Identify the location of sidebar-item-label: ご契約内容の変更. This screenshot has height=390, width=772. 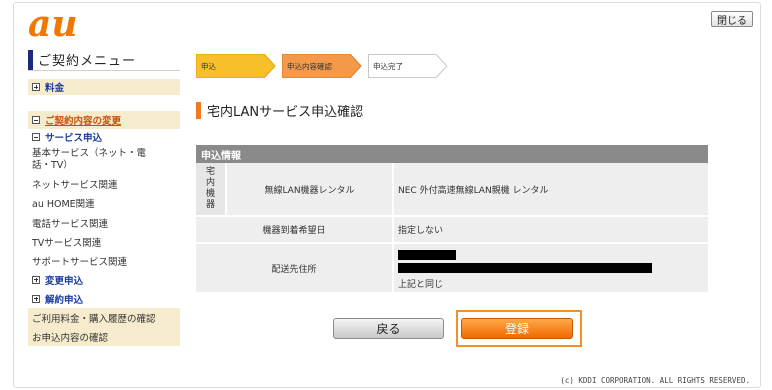
(83, 121).